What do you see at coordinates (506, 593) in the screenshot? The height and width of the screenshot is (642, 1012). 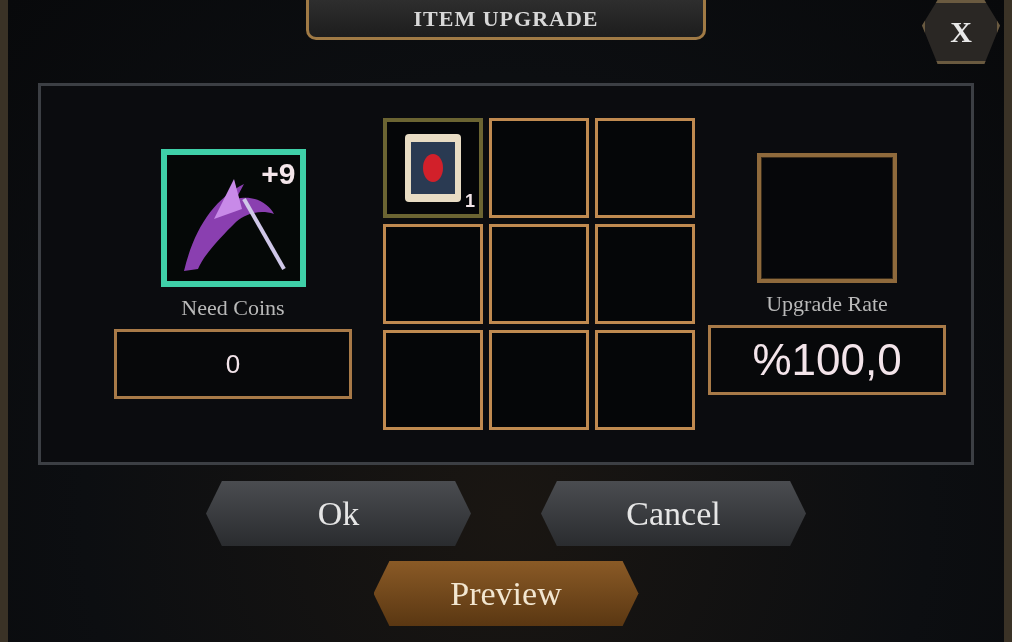 I see `preview-button: Preview` at bounding box center [506, 593].